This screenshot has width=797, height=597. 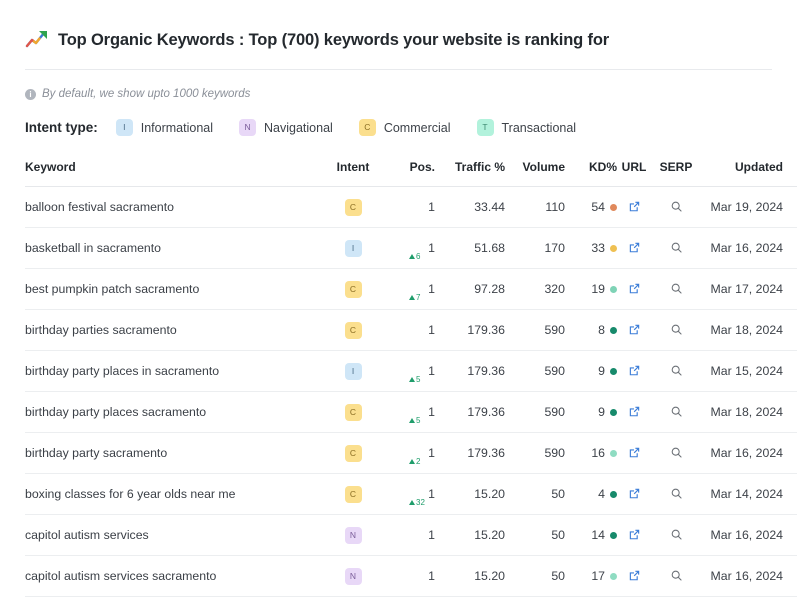 I want to click on cell-keyword: best pumpkin patch sacramento, so click(x=175, y=289).